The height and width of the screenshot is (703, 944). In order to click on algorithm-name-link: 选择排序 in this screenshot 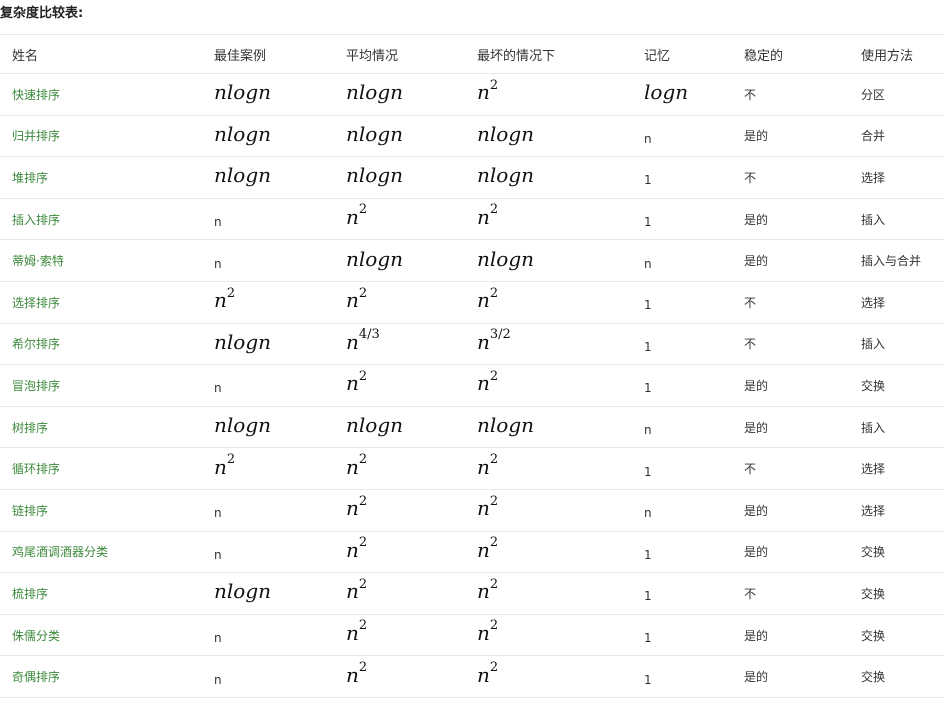, I will do `click(36, 303)`.